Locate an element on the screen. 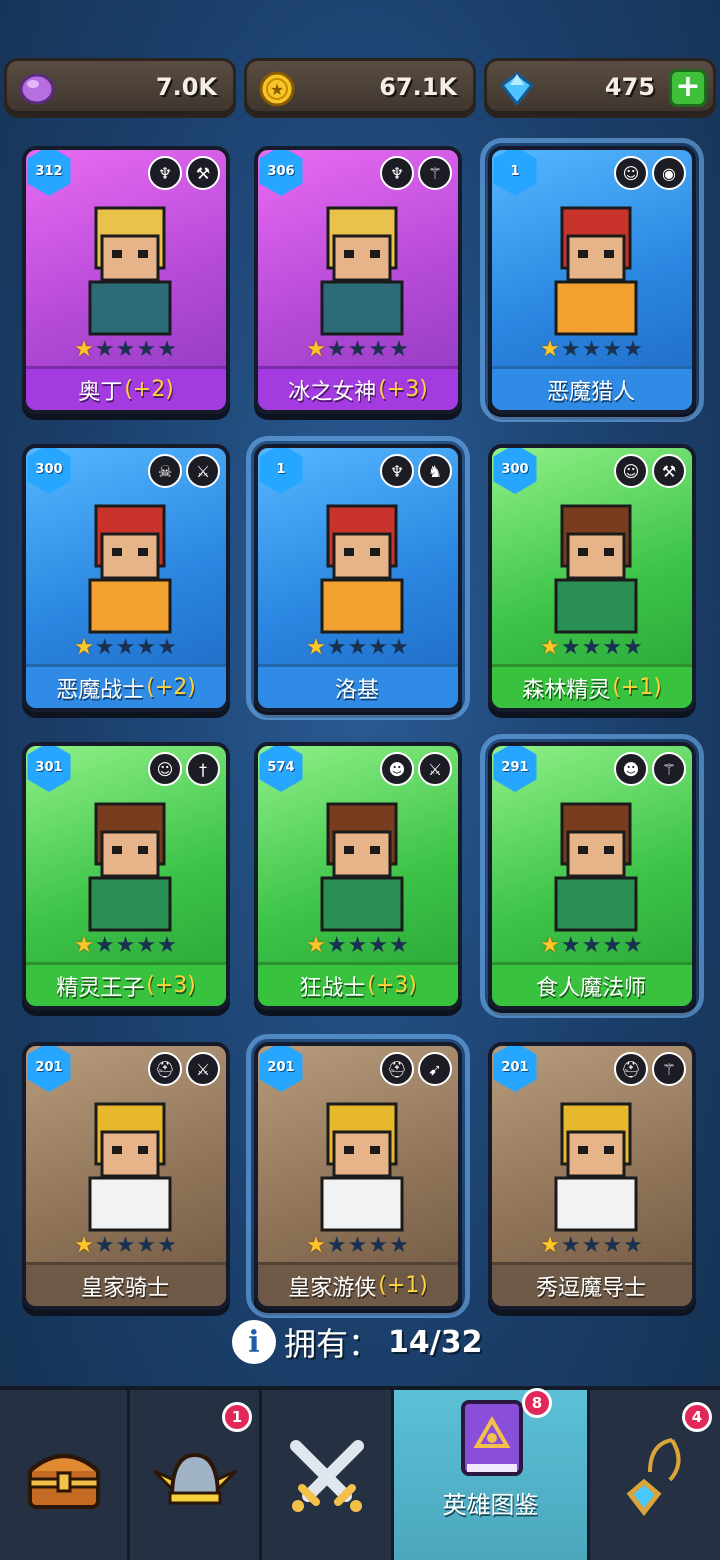  hero-level-badge: 312 is located at coordinates (49, 173).